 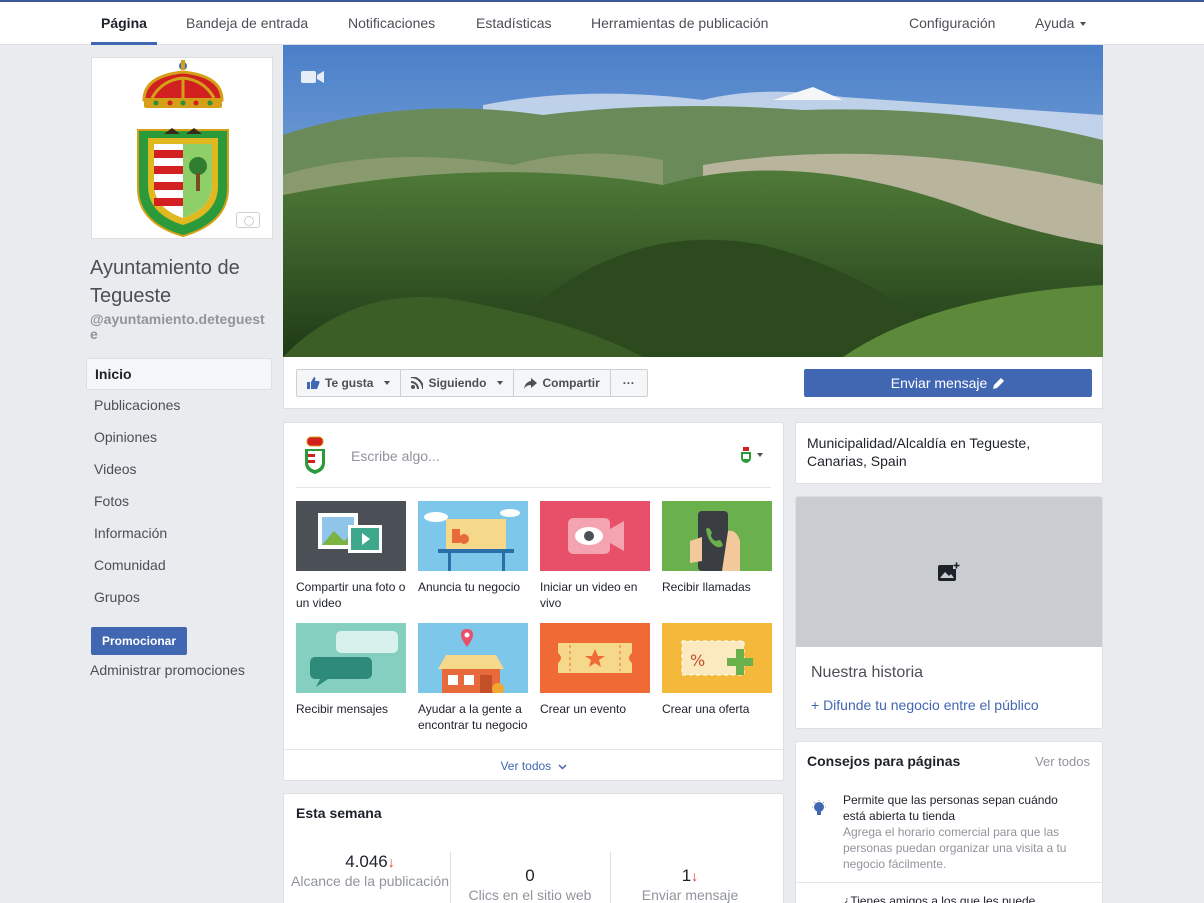 I want to click on stat-send-message: 1↓ Enviar mensaje, so click(x=690, y=884).